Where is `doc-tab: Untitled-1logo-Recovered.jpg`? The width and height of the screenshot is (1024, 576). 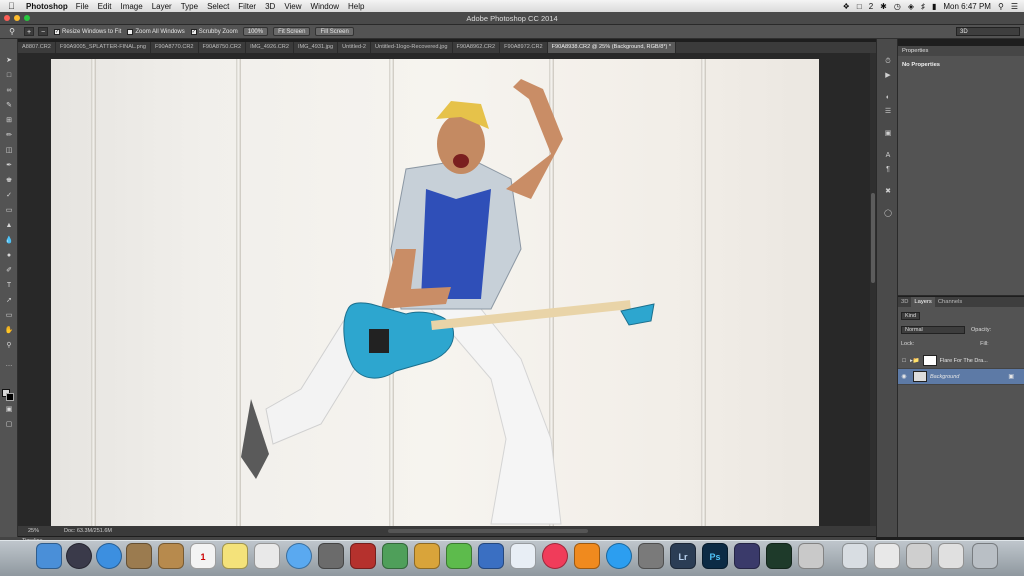 doc-tab: Untitled-1logo-Recovered.jpg is located at coordinates (412, 47).